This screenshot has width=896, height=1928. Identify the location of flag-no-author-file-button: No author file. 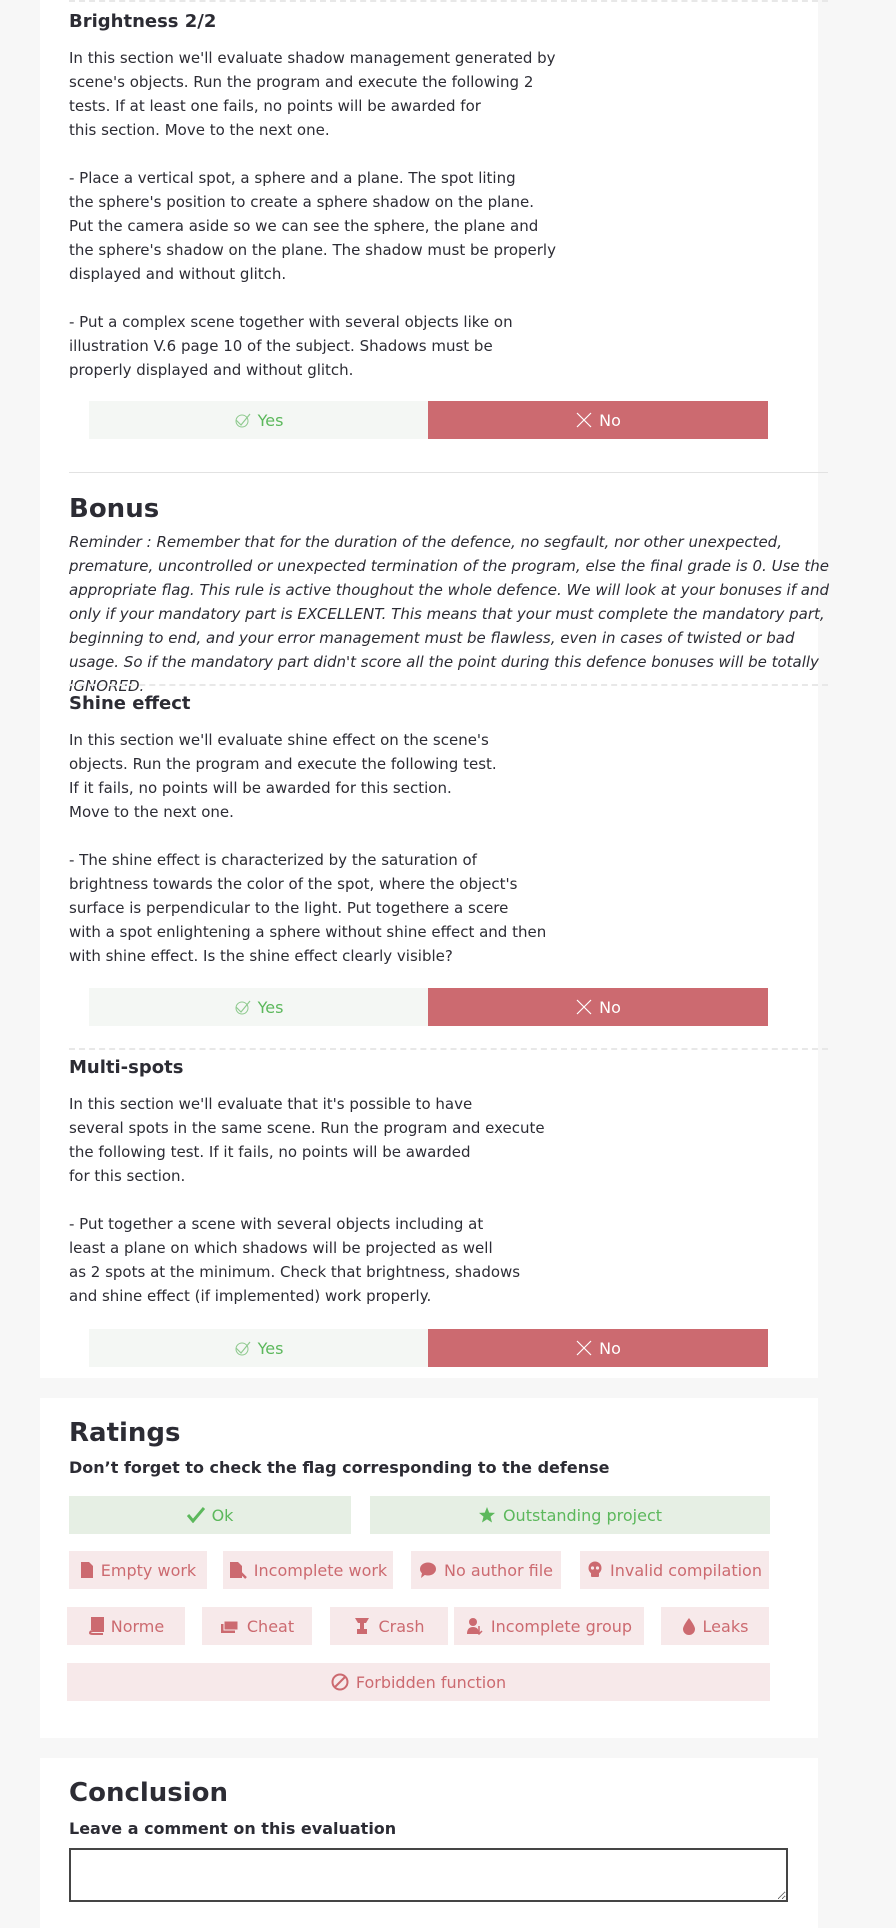
(486, 1570).